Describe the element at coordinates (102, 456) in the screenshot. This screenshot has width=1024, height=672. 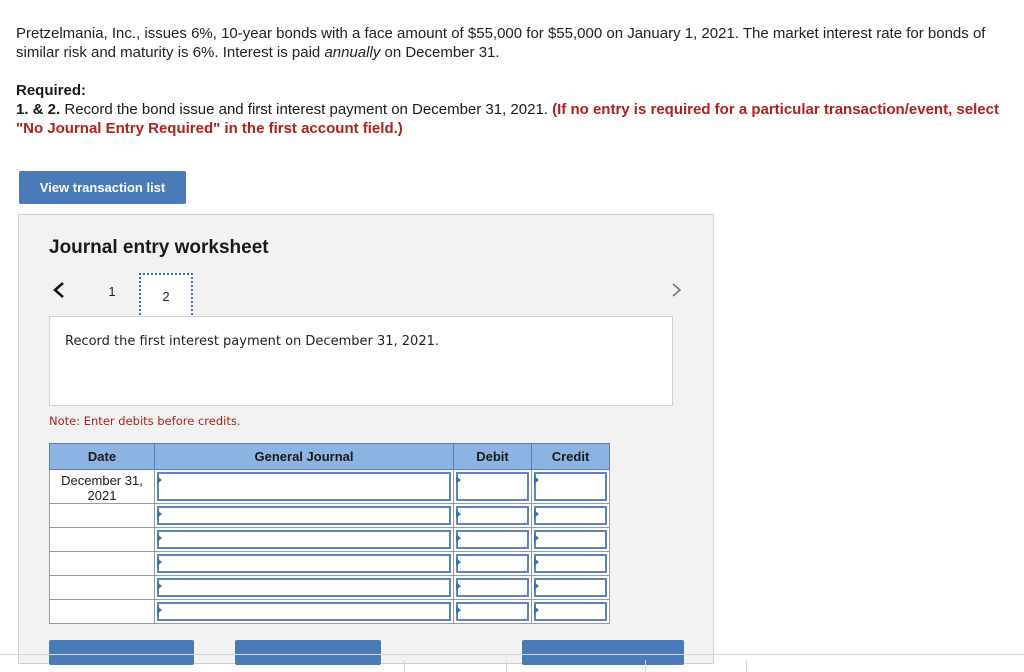
I see `date-header: Date` at that location.